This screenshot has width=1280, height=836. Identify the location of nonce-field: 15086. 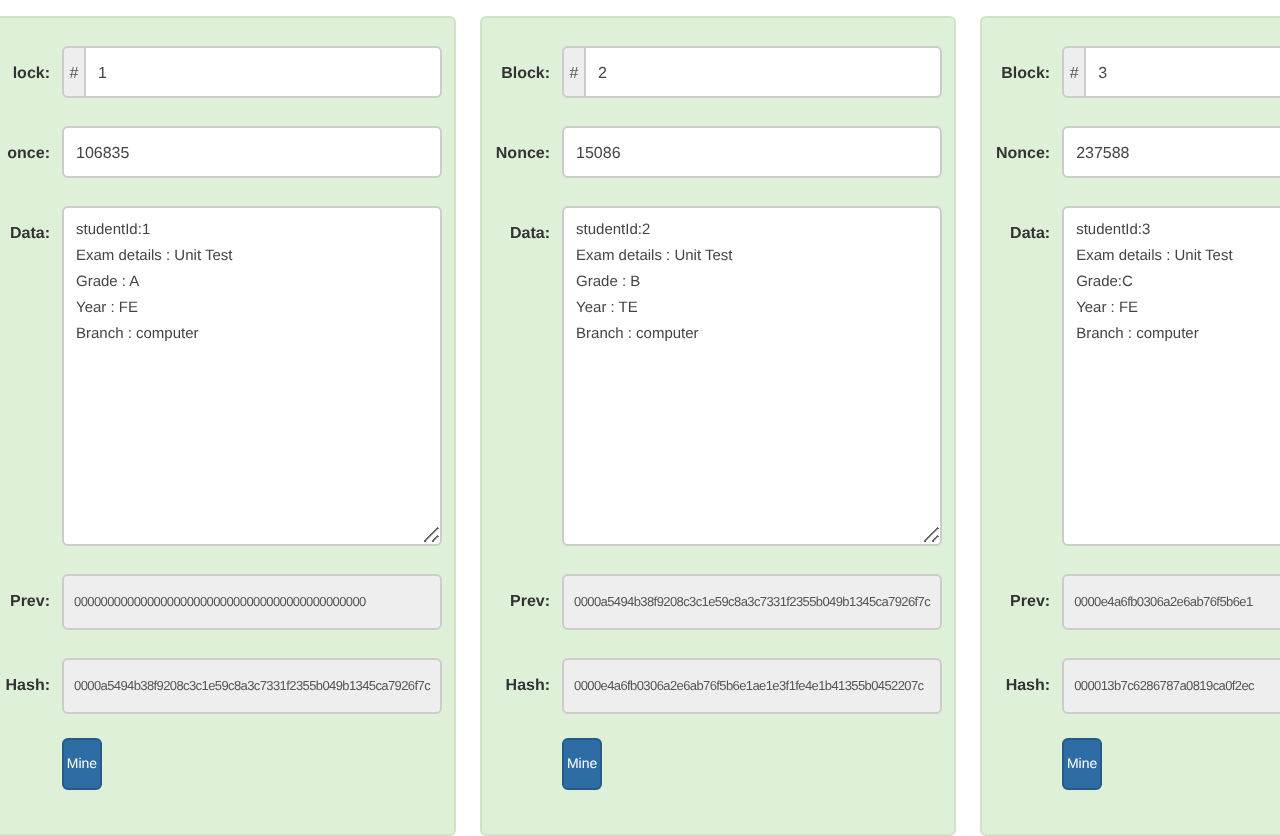
(752, 152).